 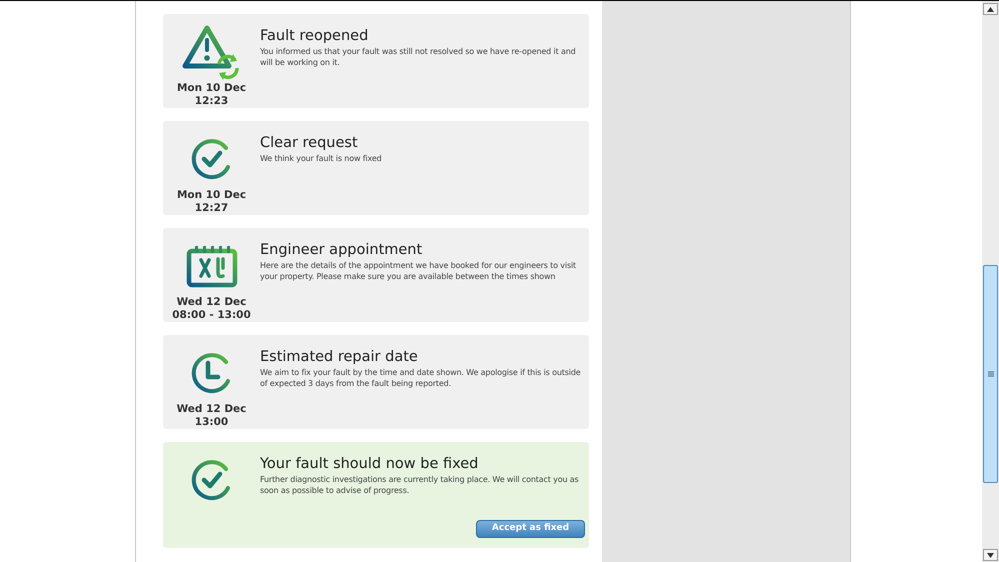 I want to click on event-time: 13:00, so click(x=211, y=422).